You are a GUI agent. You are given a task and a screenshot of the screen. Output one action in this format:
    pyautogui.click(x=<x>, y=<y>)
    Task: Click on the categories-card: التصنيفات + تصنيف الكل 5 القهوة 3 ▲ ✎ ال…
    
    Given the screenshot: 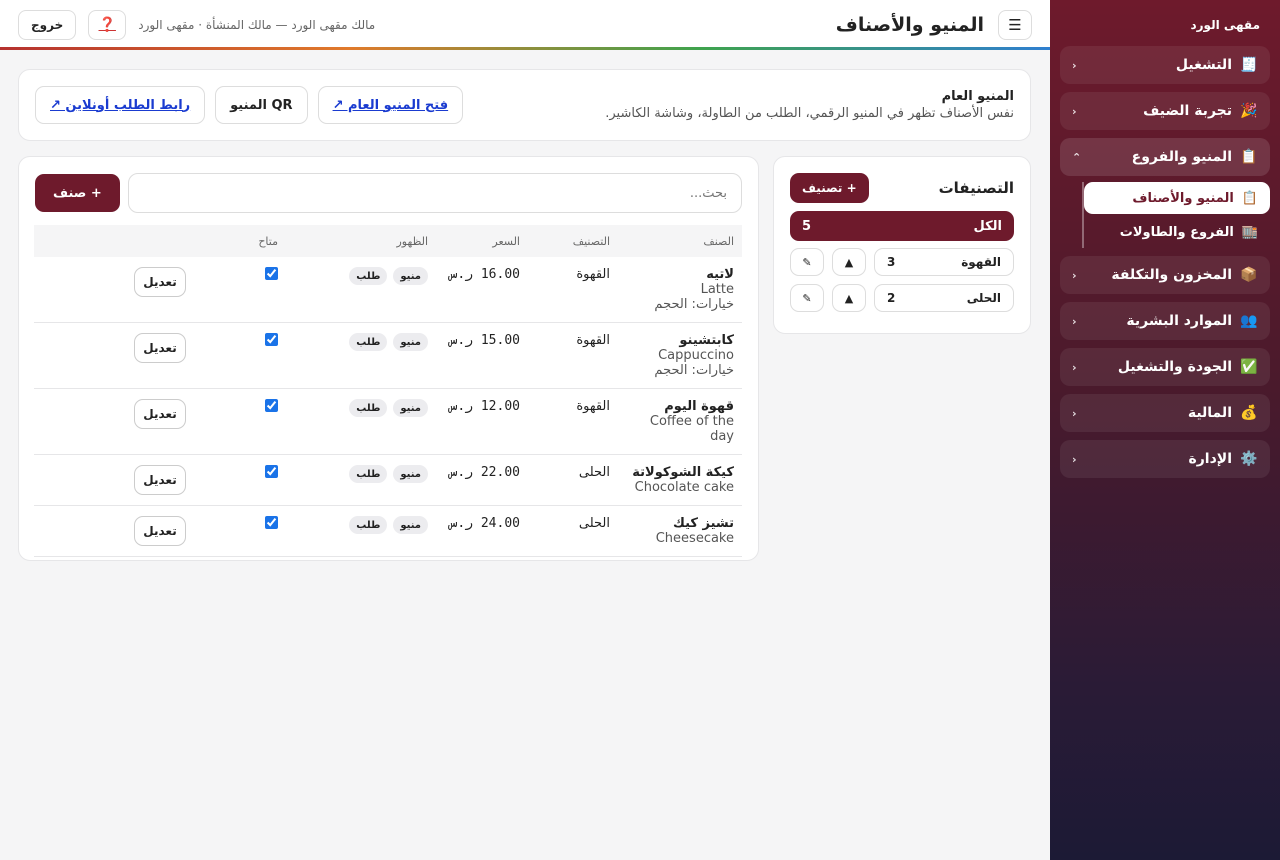 What is the action you would take?
    pyautogui.click(x=902, y=245)
    